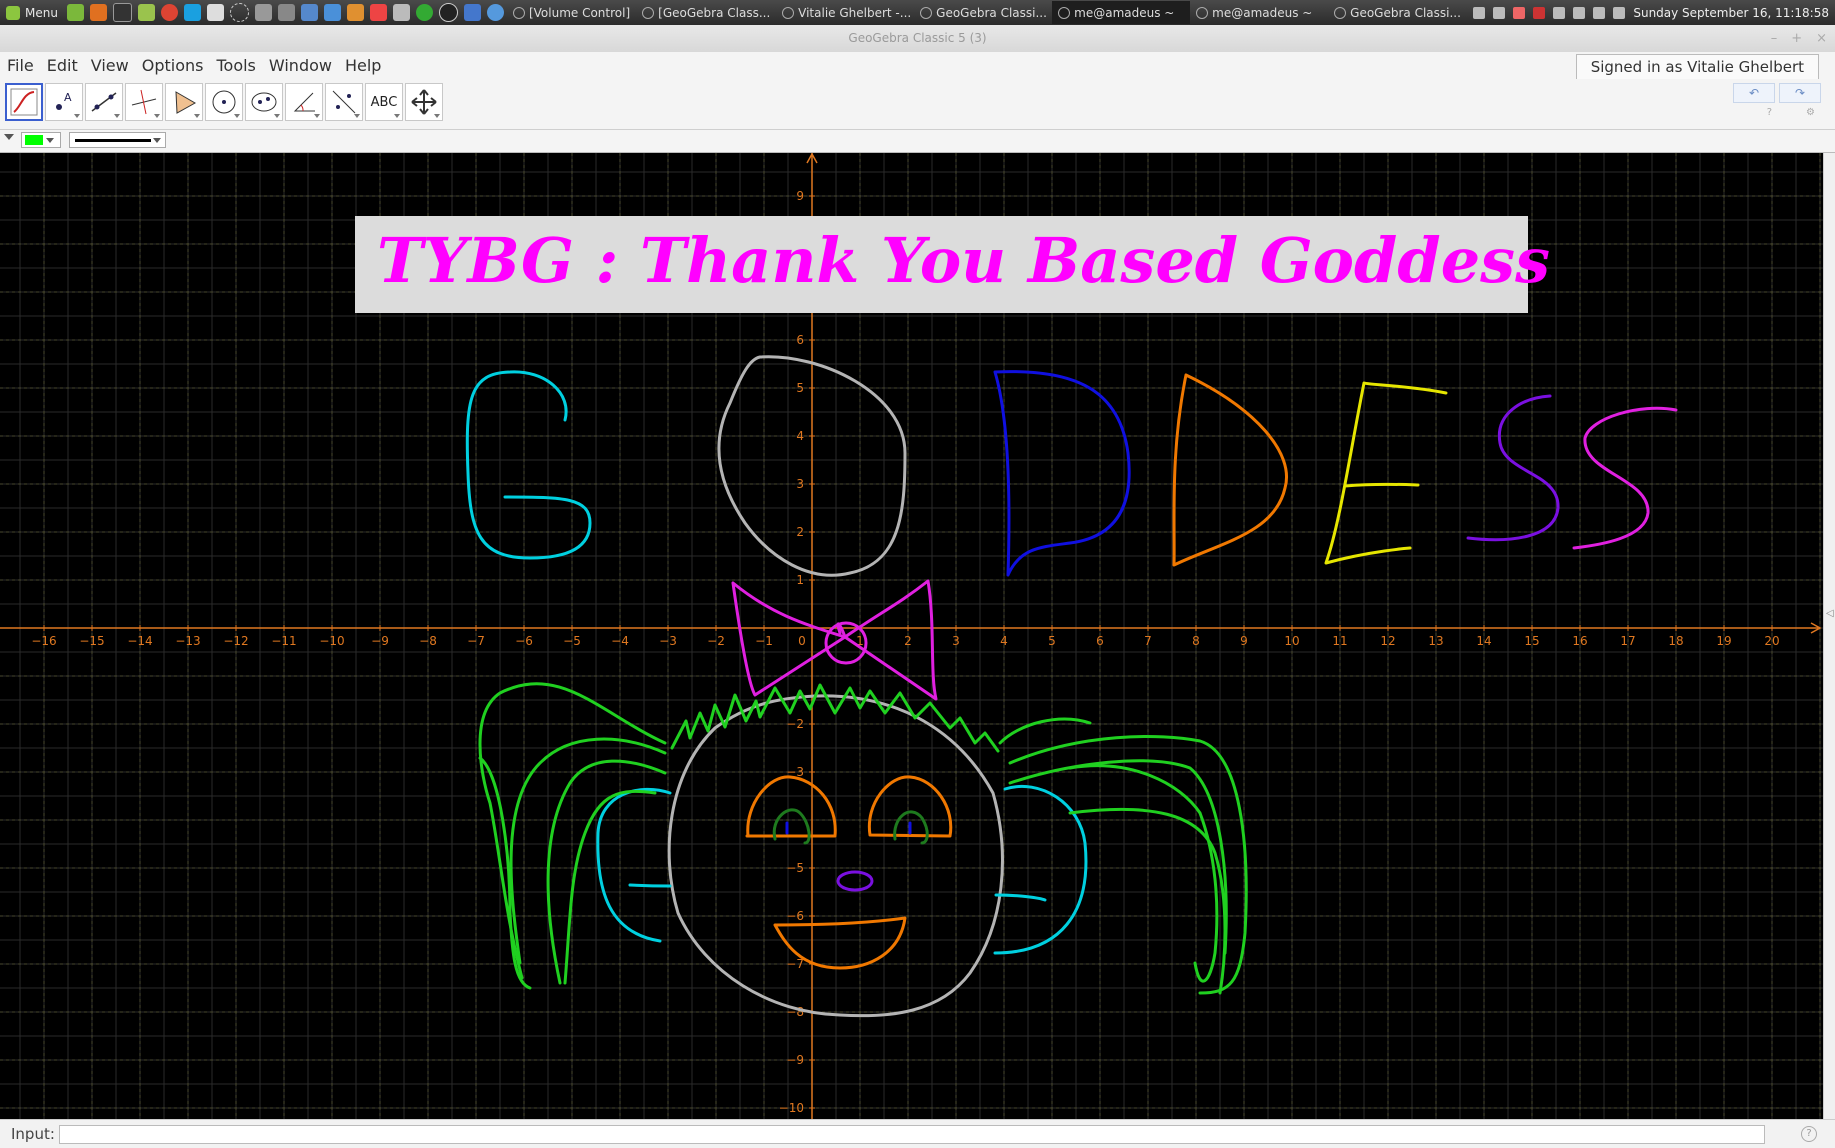  What do you see at coordinates (98, 12) in the screenshot?
I see `firefox-icon` at bounding box center [98, 12].